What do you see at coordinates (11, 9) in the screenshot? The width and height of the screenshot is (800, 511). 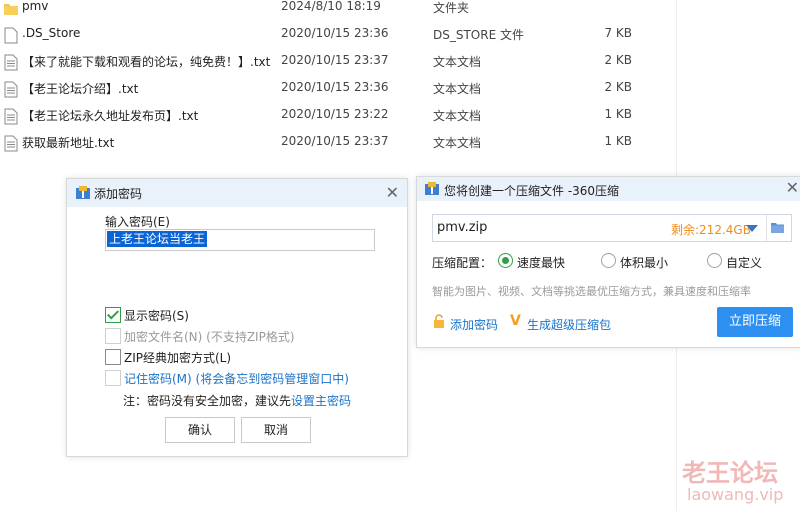 I see `folder-icon` at bounding box center [11, 9].